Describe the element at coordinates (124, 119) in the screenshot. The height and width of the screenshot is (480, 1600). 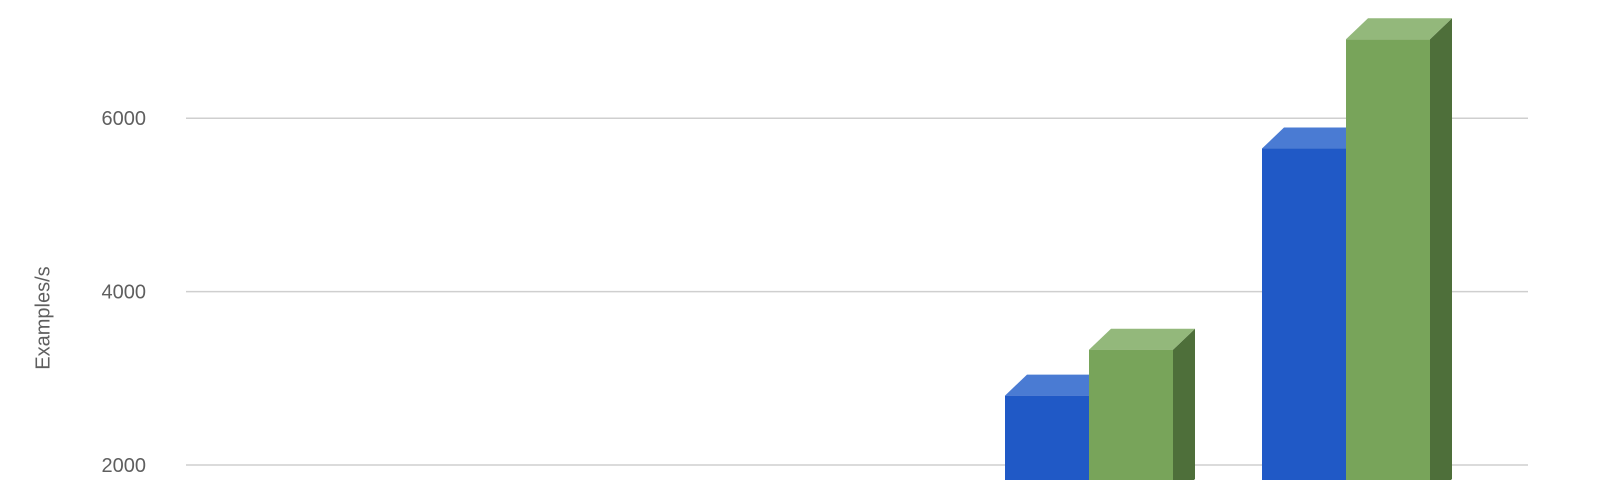
I see `y-tick-label: 6000` at that location.